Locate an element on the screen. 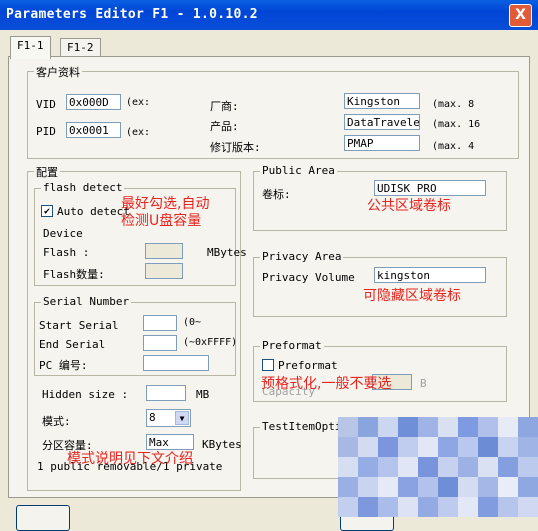  hidden-size-unit: MB is located at coordinates (203, 394).